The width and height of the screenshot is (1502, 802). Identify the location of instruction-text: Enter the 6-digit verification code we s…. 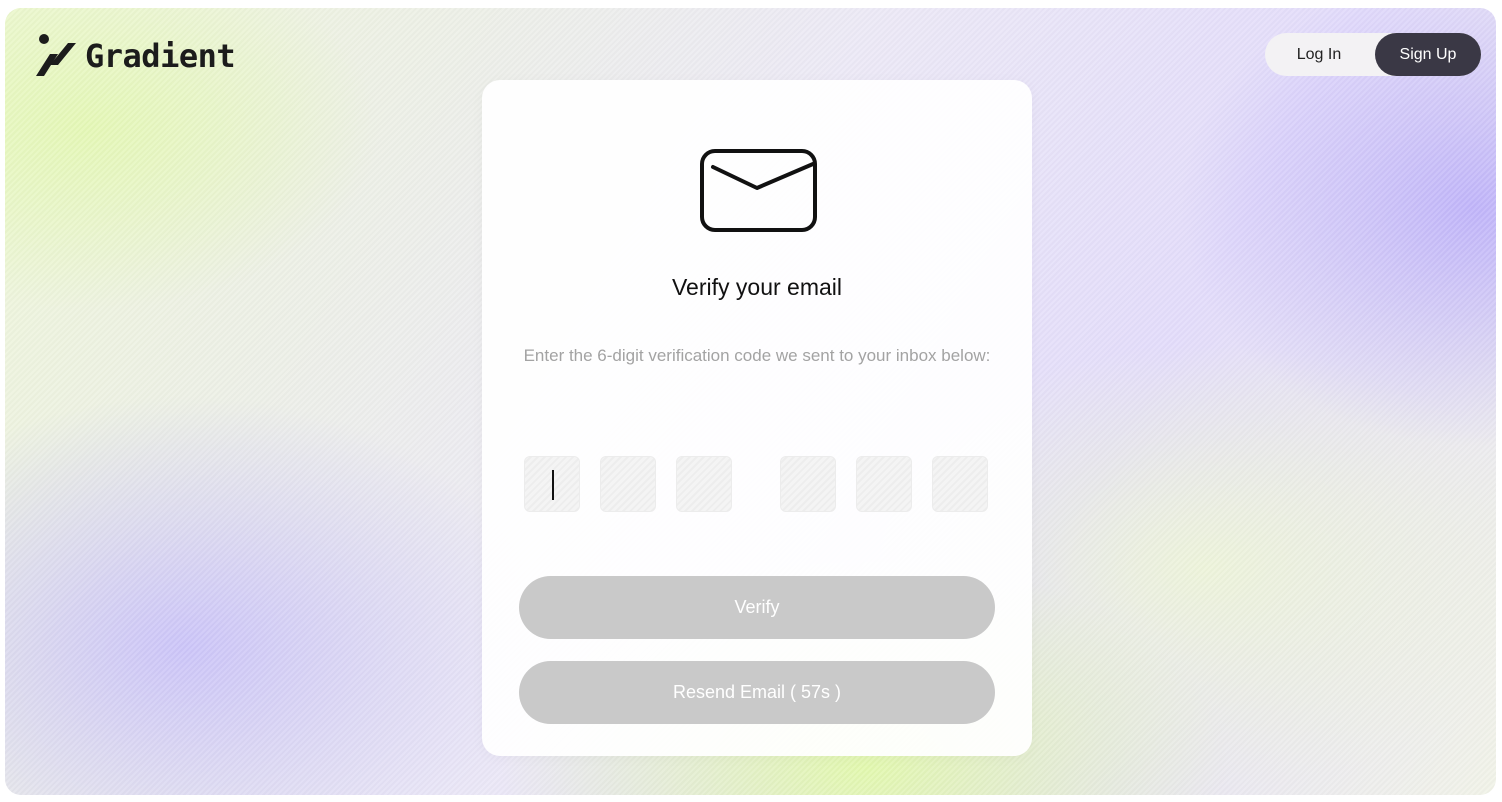
(757, 355).